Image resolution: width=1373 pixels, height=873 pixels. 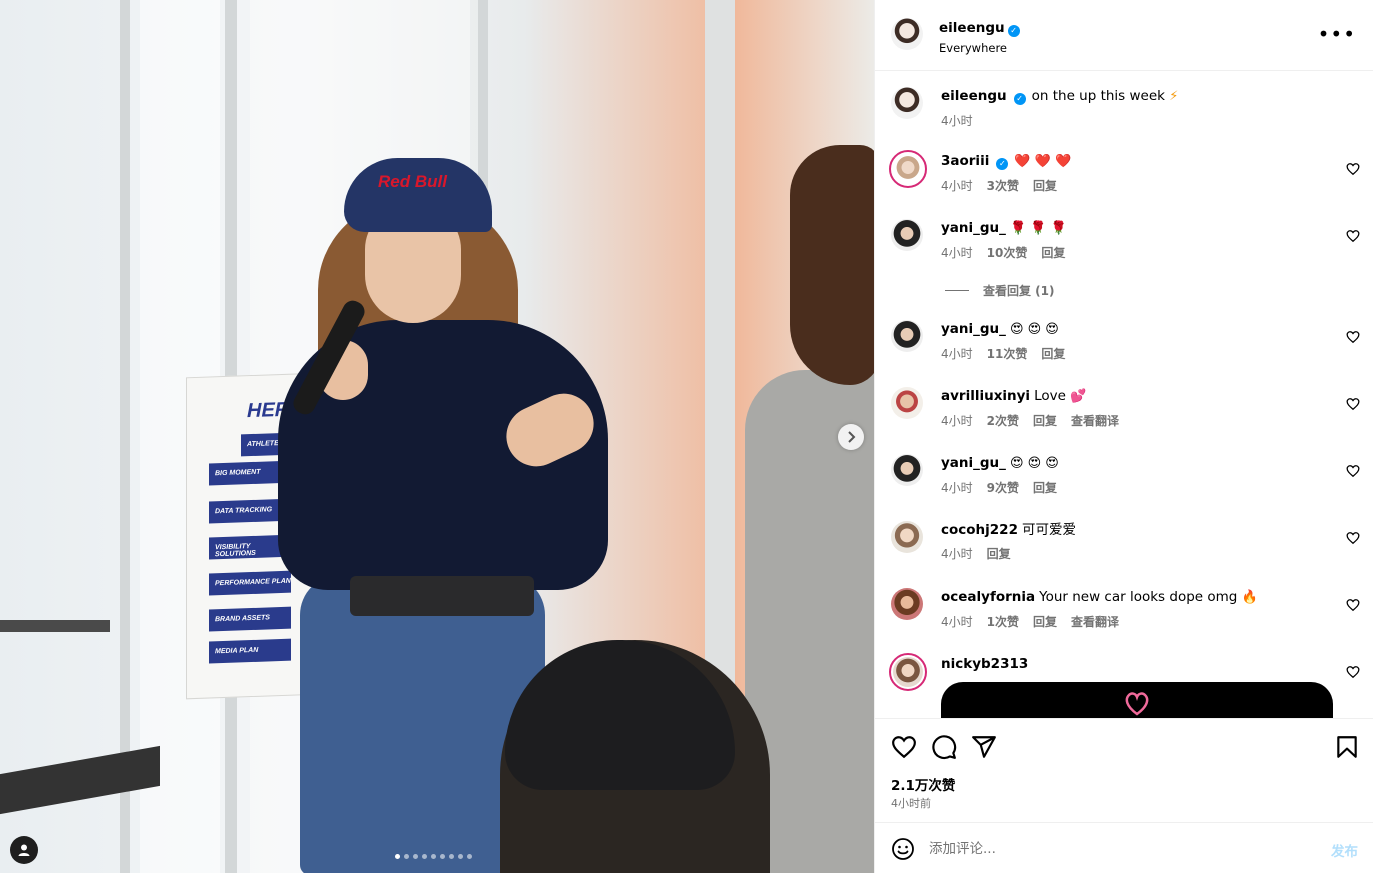 I want to click on comment-button, so click(x=944, y=747).